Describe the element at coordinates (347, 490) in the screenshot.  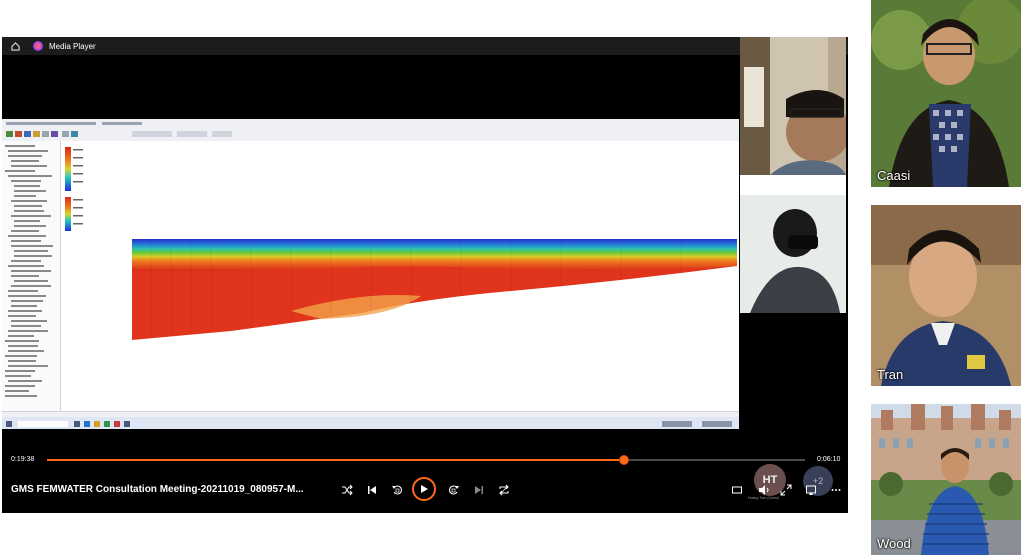
I see `shuffle-icon` at that location.